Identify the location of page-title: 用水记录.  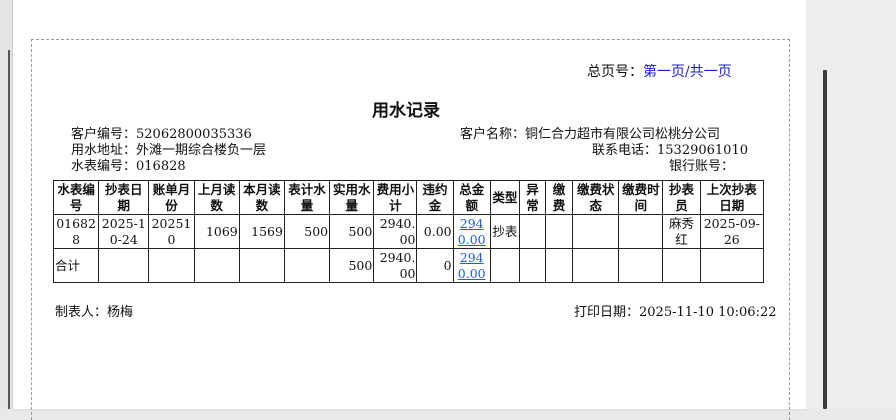
(406, 111).